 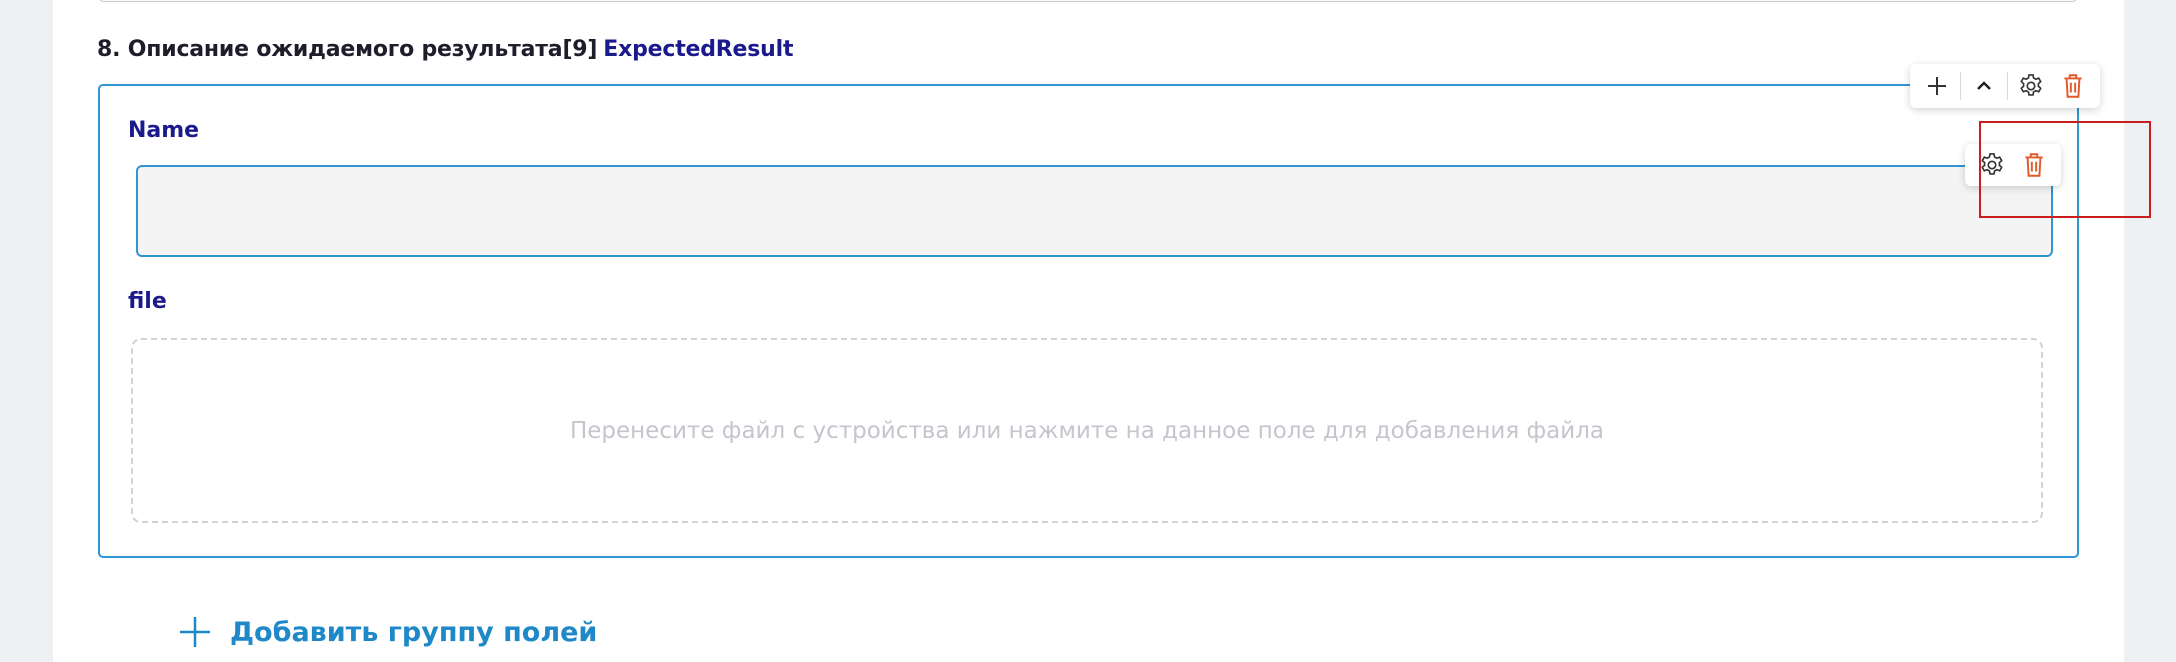 I want to click on name-input, so click(x=1094, y=211).